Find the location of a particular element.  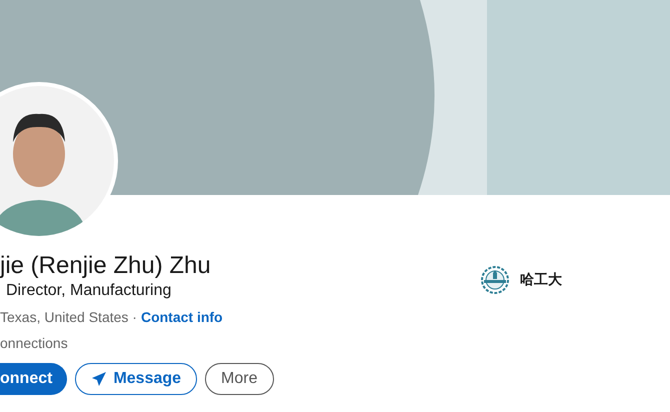

school-name: 哈工大 is located at coordinates (541, 279).